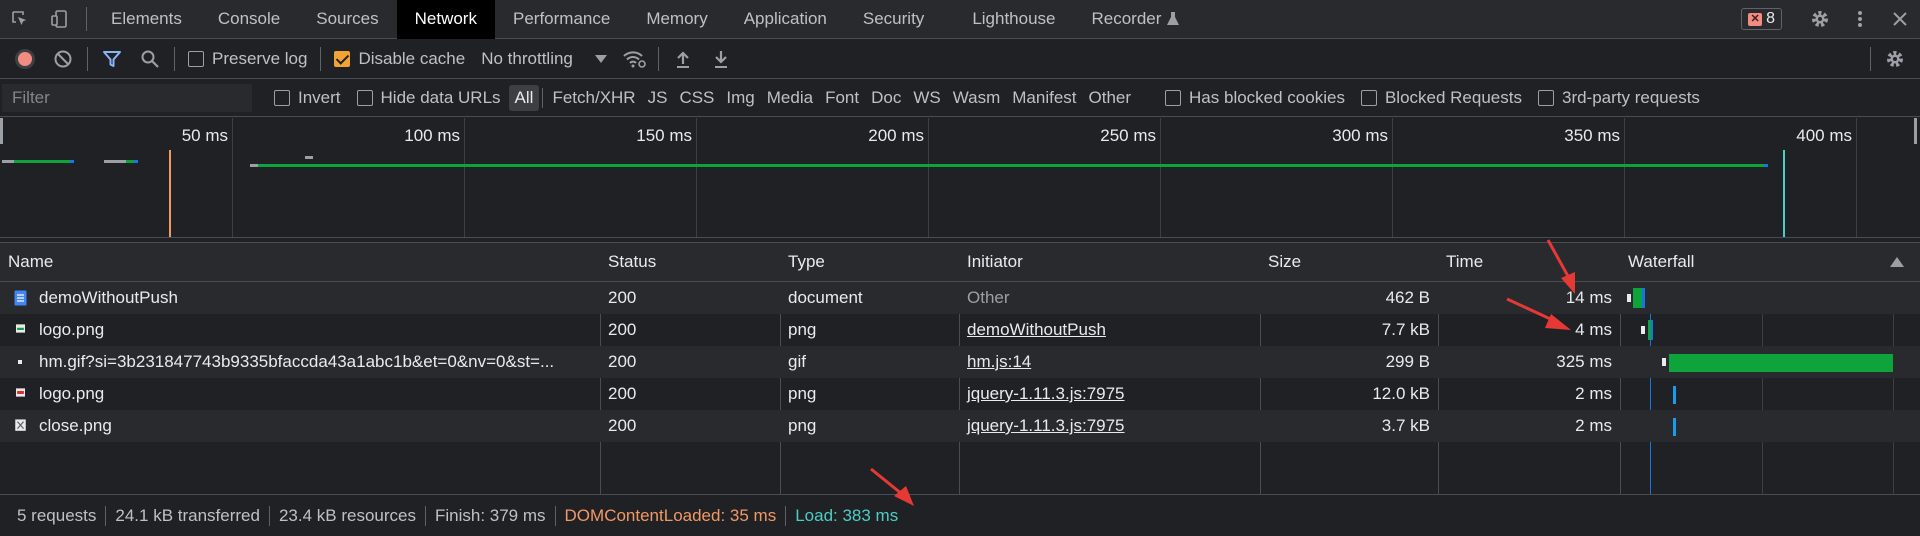 The image size is (1920, 536). I want to click on tab-application: Application, so click(785, 19).